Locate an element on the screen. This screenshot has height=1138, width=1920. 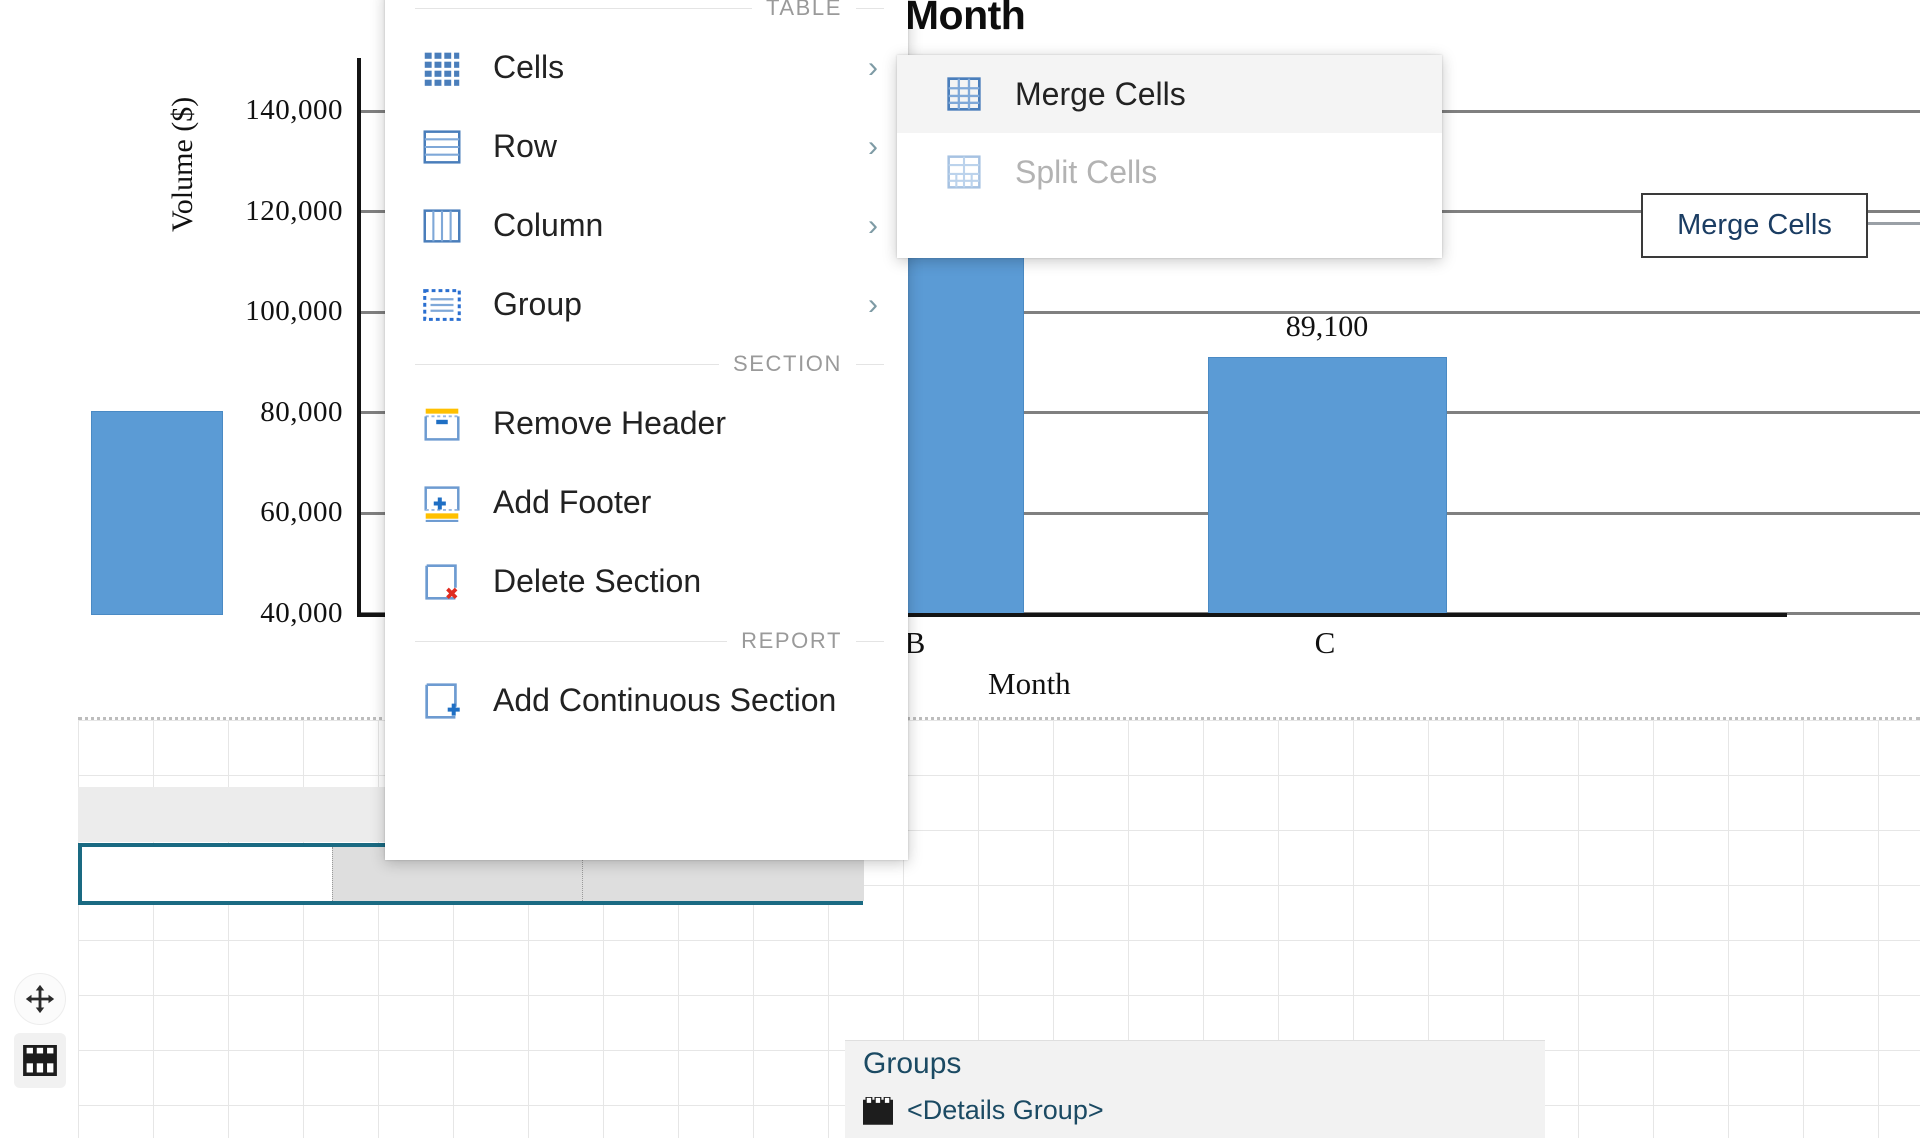
menu-item-label: Group is located at coordinates (537, 304).